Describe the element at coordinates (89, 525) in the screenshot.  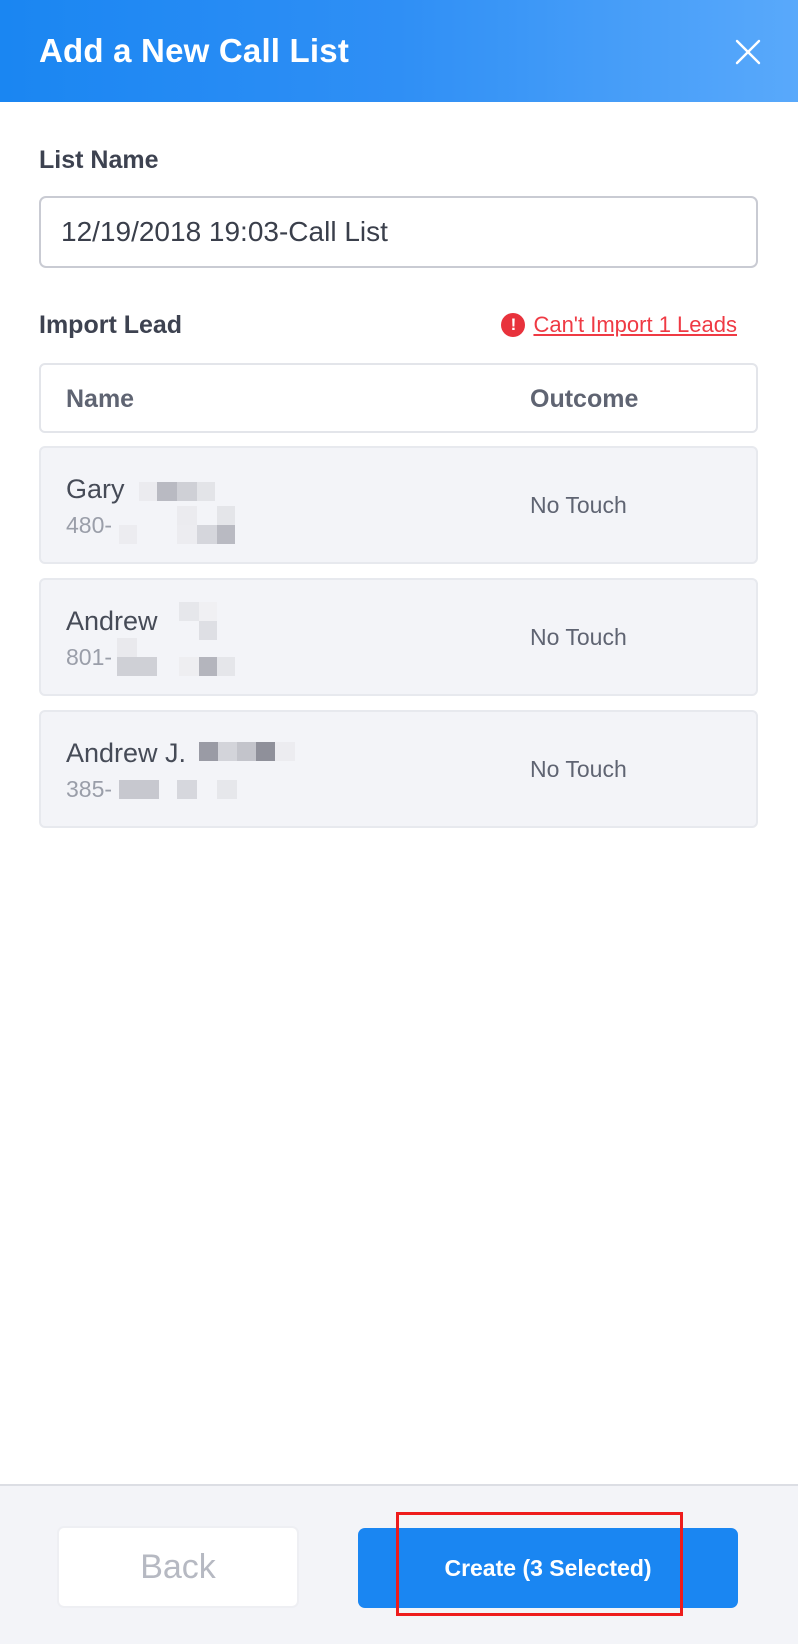
I see `lead-phone: 480-` at that location.